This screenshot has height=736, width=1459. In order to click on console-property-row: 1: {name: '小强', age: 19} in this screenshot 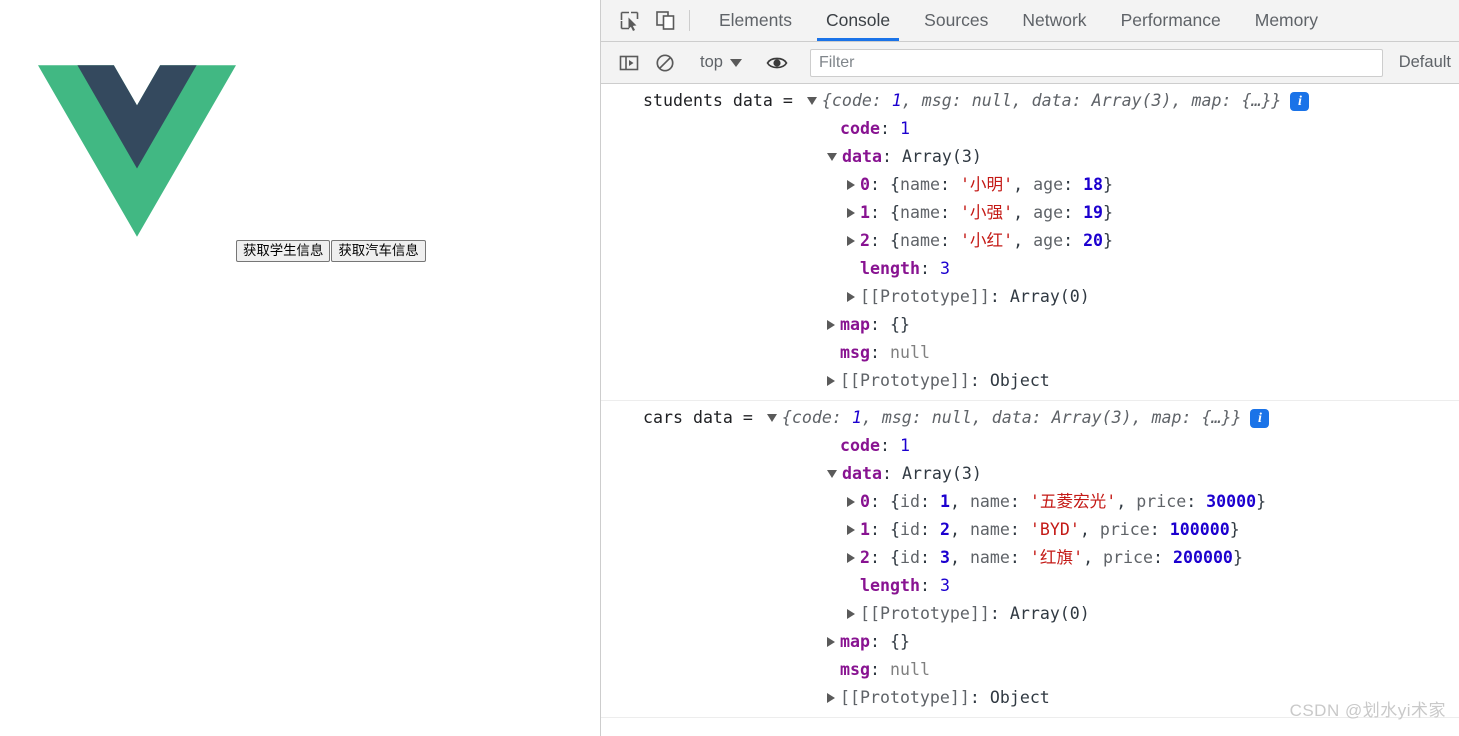, I will do `click(1030, 213)`.